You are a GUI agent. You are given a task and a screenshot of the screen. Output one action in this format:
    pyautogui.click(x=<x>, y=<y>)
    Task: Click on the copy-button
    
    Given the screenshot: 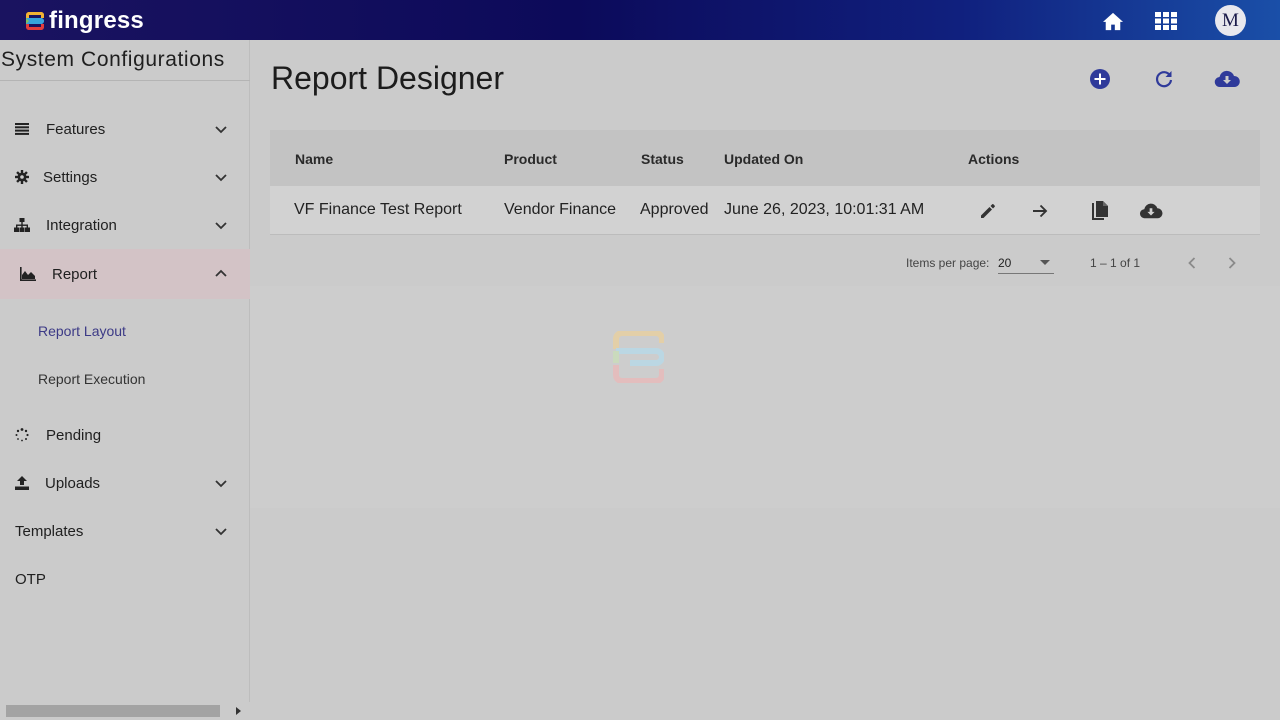 What is the action you would take?
    pyautogui.click(x=1100, y=211)
    